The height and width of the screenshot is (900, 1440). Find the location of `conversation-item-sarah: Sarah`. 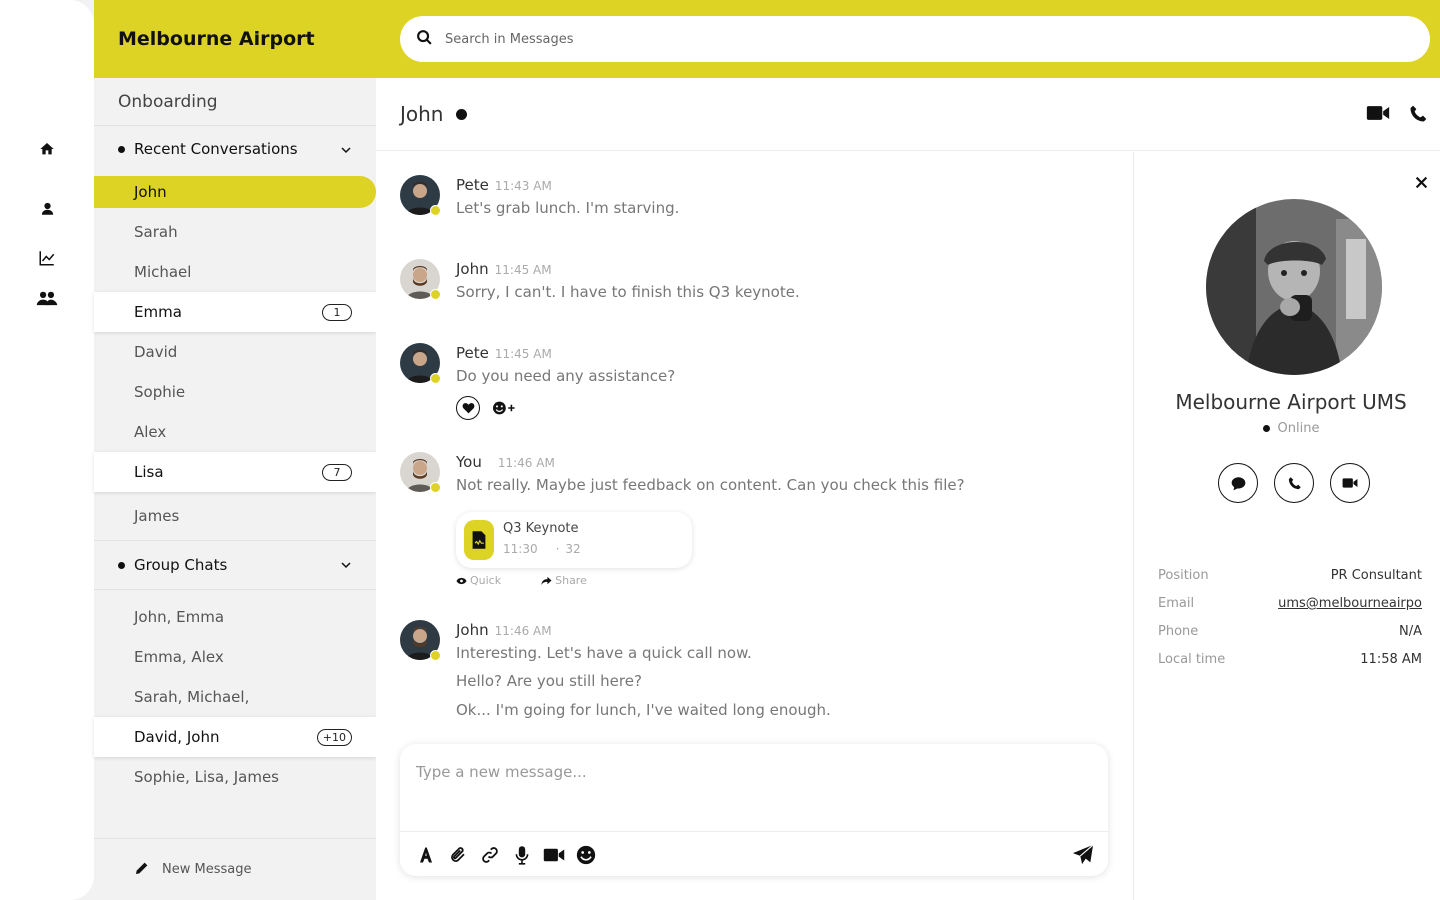

conversation-item-sarah: Sarah is located at coordinates (235, 232).